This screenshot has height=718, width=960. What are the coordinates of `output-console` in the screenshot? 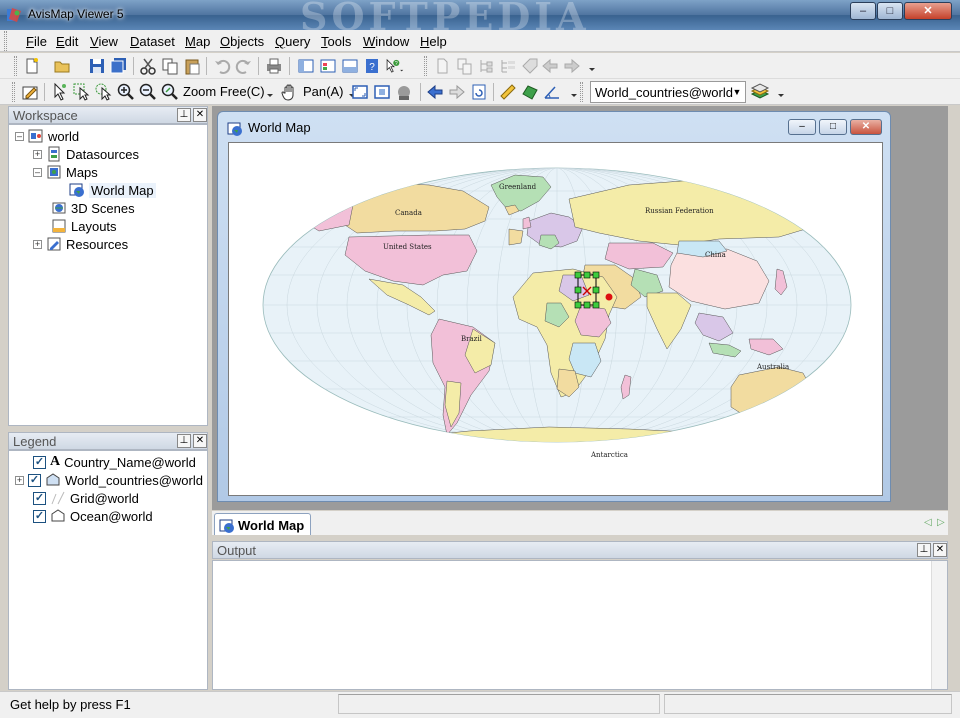 It's located at (580, 625).